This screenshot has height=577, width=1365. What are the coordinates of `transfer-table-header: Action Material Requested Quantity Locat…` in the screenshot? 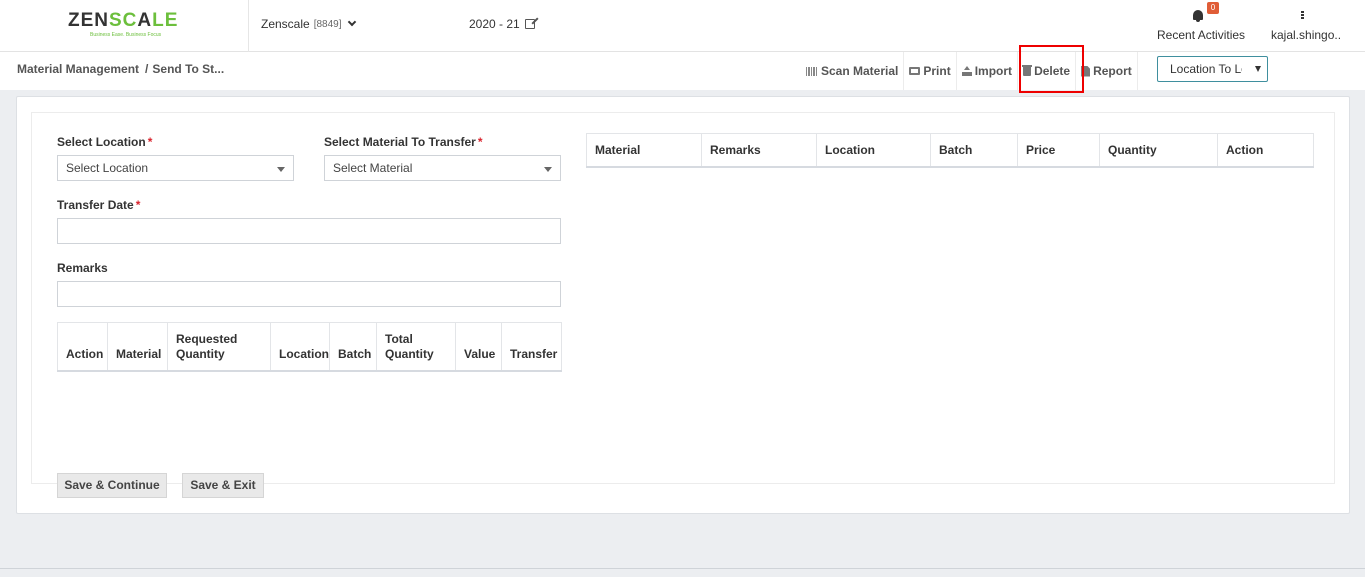 It's located at (309, 347).